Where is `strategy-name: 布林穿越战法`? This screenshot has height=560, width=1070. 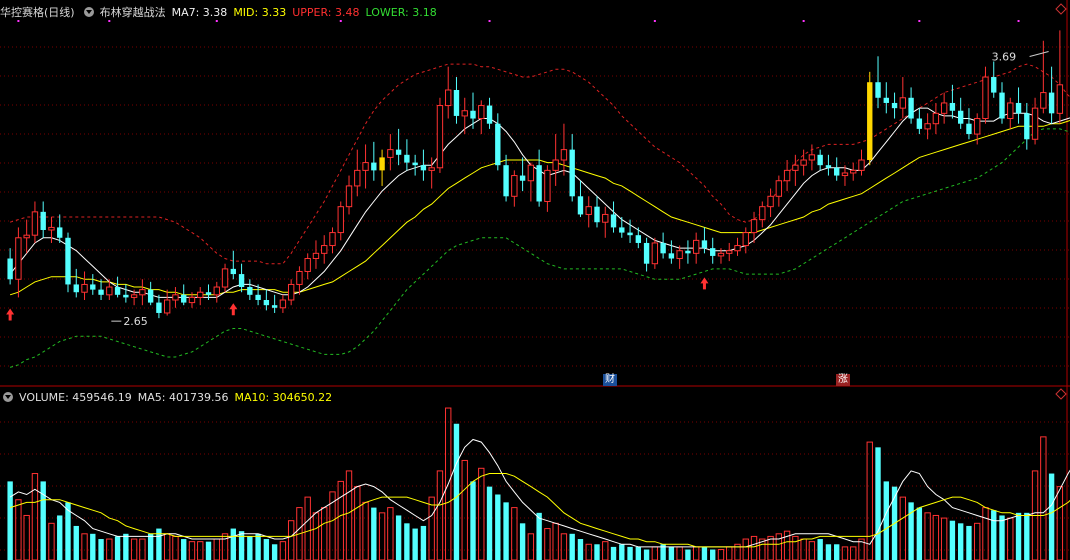 strategy-name: 布林穿越战法 is located at coordinates (133, 12).